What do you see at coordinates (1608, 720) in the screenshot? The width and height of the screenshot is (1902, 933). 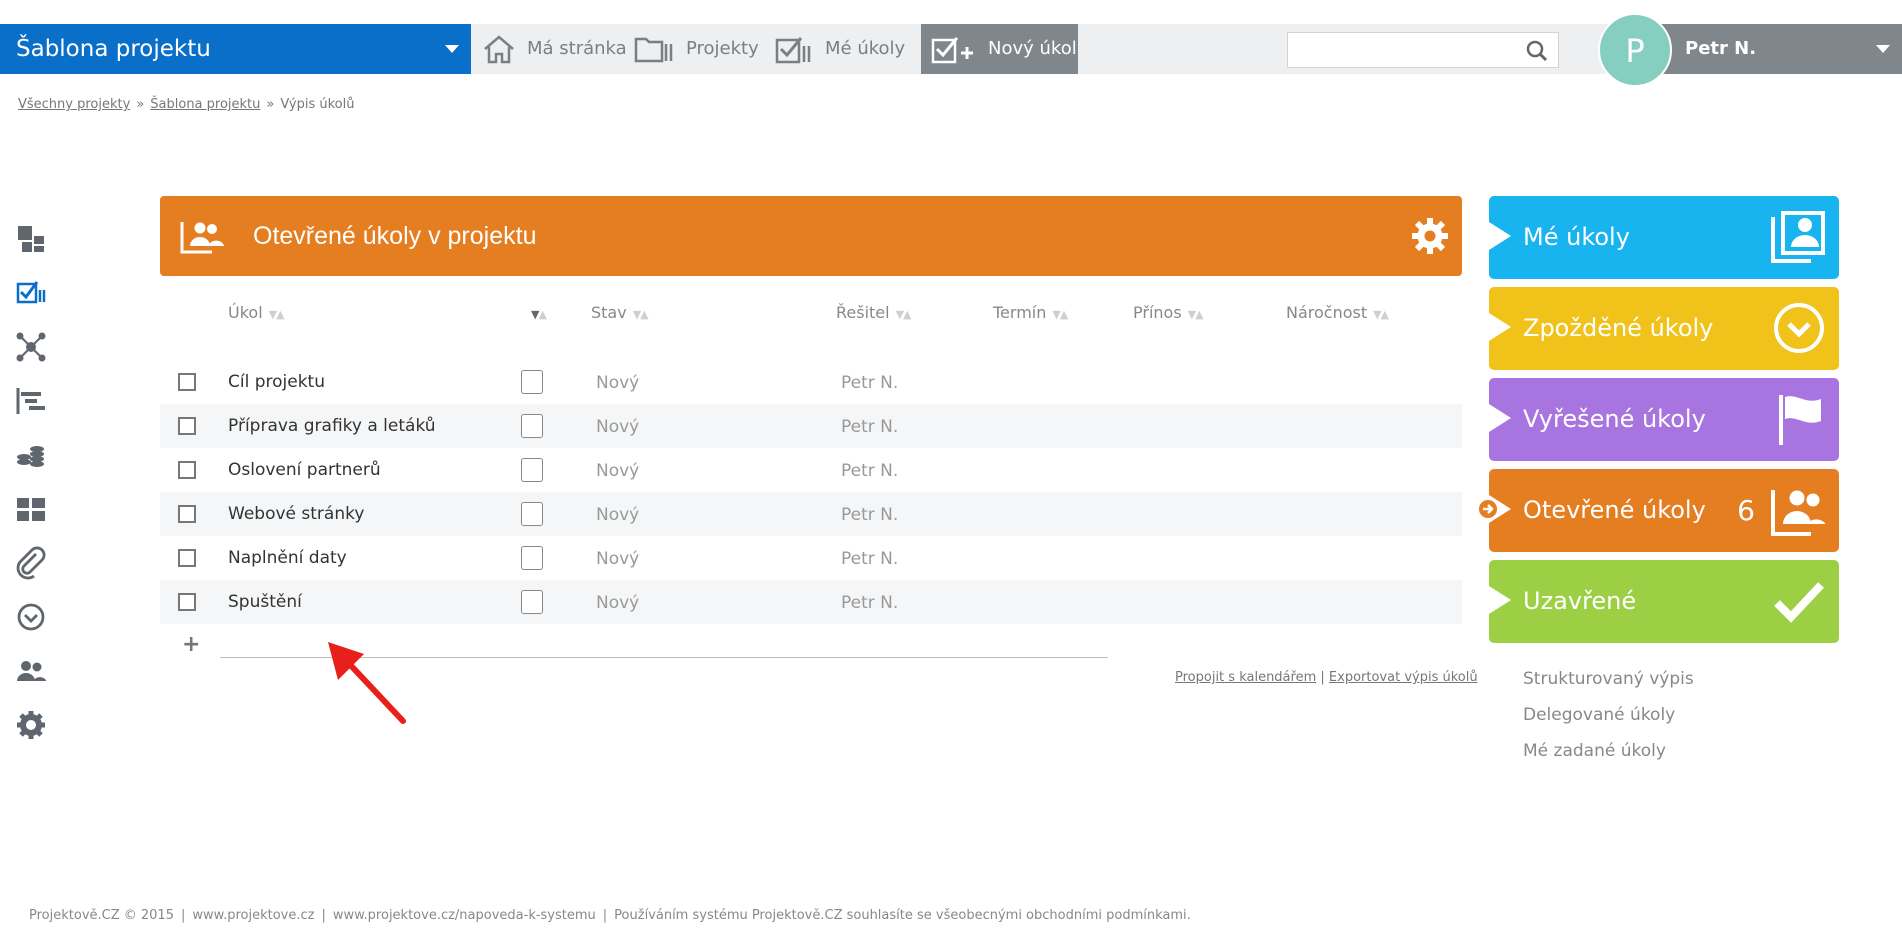 I see `delegated-tasks-link: Delegované úkoly` at bounding box center [1608, 720].